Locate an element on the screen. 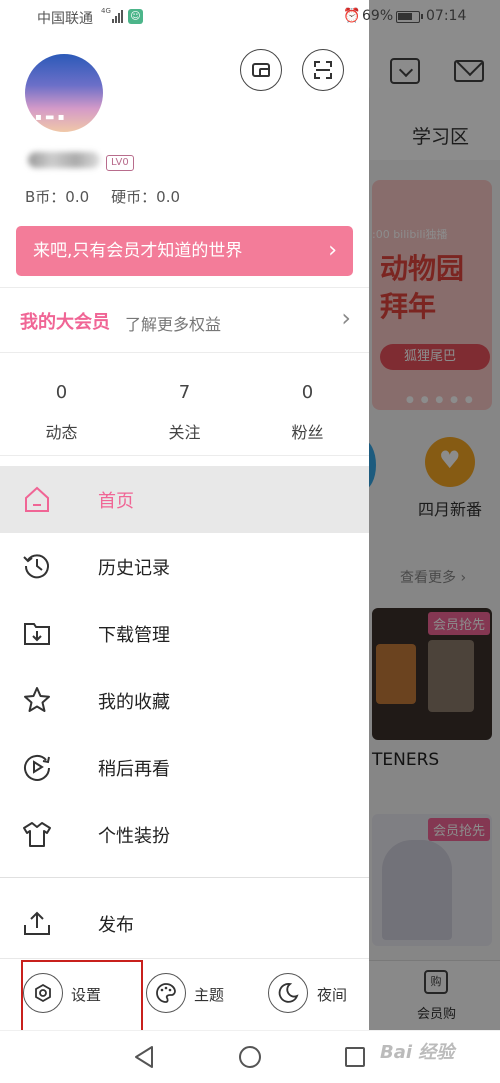 The image size is (500, 1083). menu-item-publish: 发布 is located at coordinates (184, 923).